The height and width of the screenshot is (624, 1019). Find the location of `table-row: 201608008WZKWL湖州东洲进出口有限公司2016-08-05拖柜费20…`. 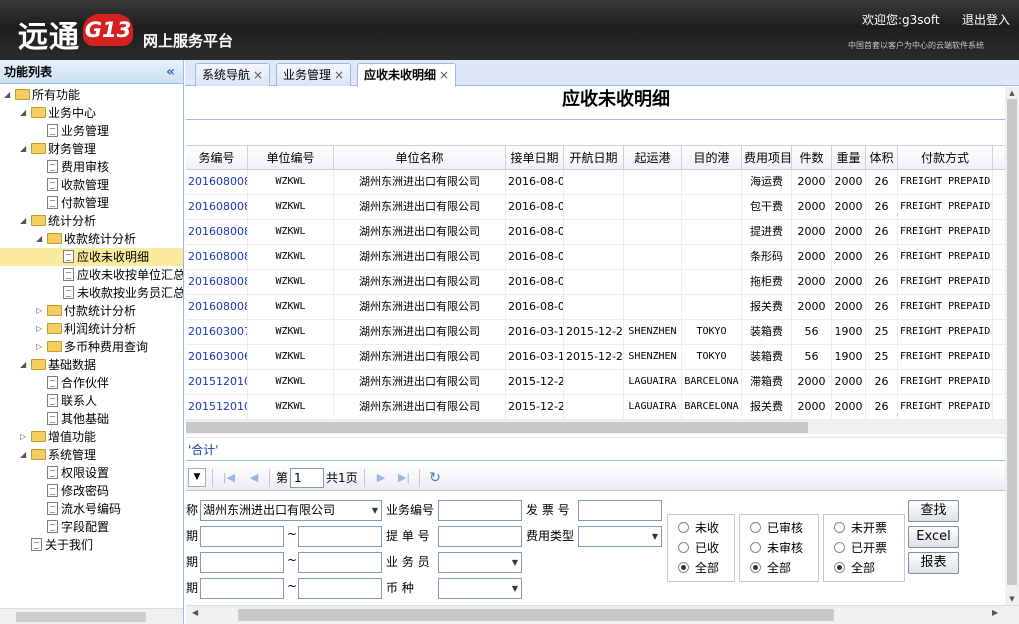

table-row: 201608008WZKWL湖州东洲进出口有限公司2016-08-05拖柜费20… is located at coordinates (596, 282).